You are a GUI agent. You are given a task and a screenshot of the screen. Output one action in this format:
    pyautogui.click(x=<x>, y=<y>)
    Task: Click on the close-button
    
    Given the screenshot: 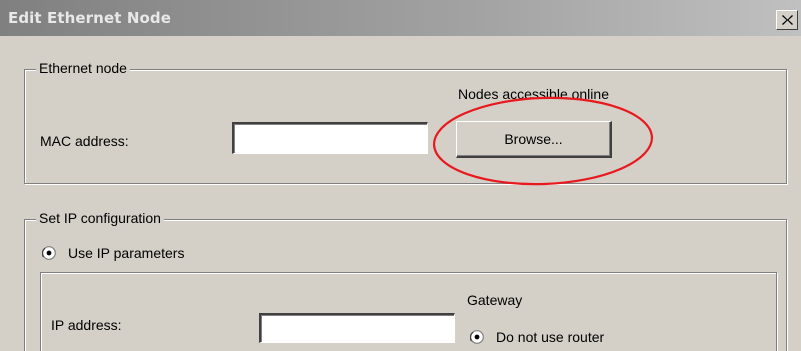 What is the action you would take?
    pyautogui.click(x=787, y=20)
    